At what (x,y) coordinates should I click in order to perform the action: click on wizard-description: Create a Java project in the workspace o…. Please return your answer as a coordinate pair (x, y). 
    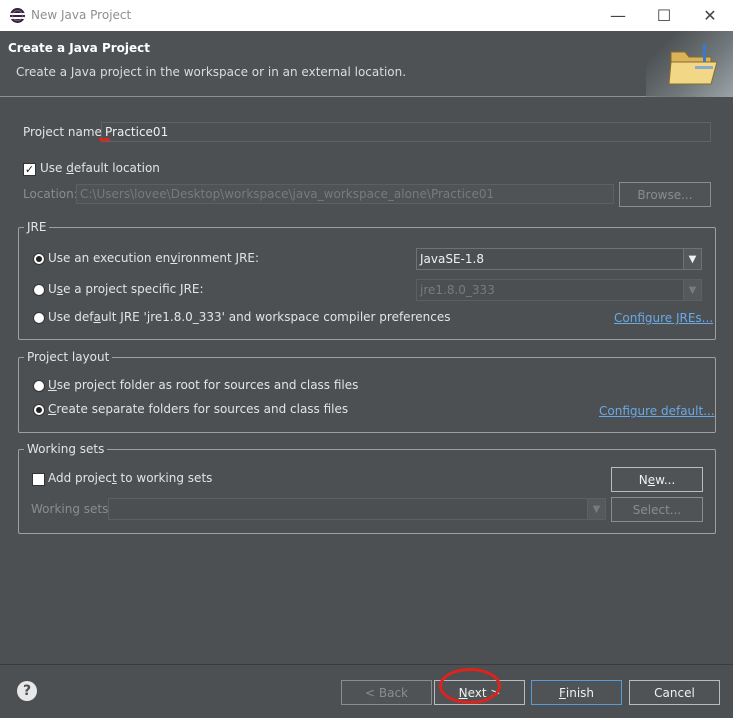
    Looking at the image, I should click on (211, 72).